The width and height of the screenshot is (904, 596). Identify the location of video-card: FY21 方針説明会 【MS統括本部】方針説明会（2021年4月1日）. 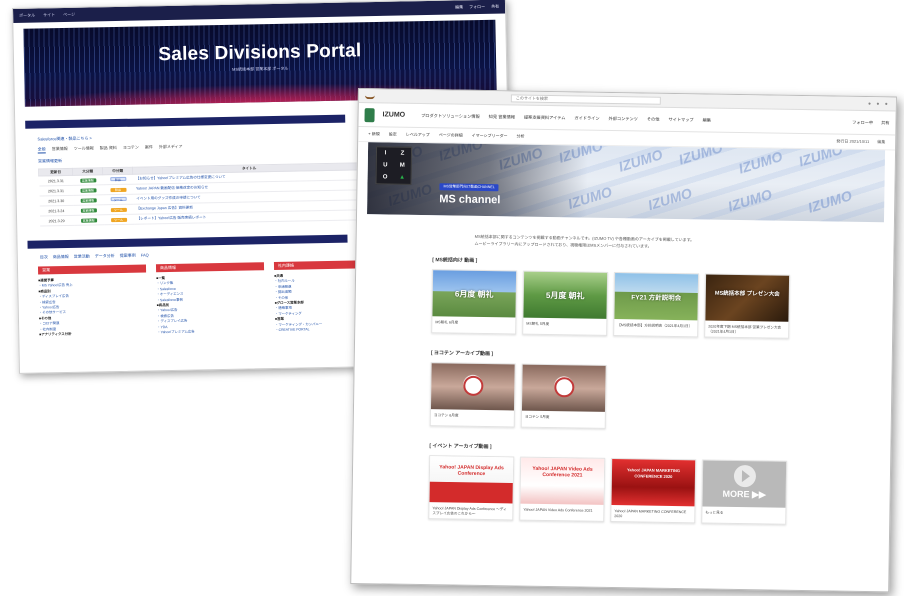
(656, 305).